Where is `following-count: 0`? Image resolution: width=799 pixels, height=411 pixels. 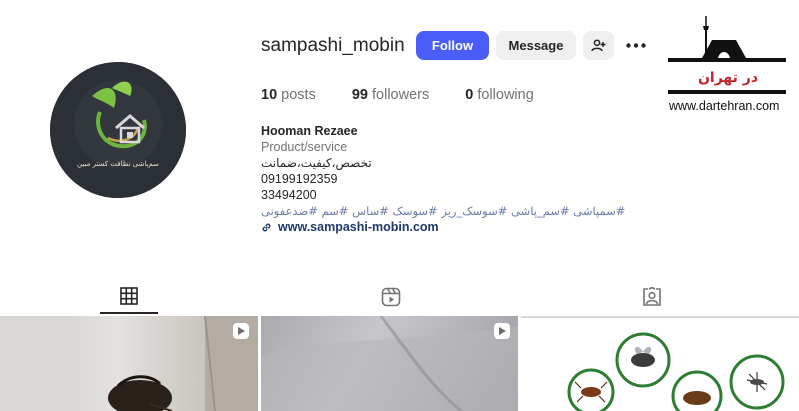
following-count: 0 is located at coordinates (469, 95).